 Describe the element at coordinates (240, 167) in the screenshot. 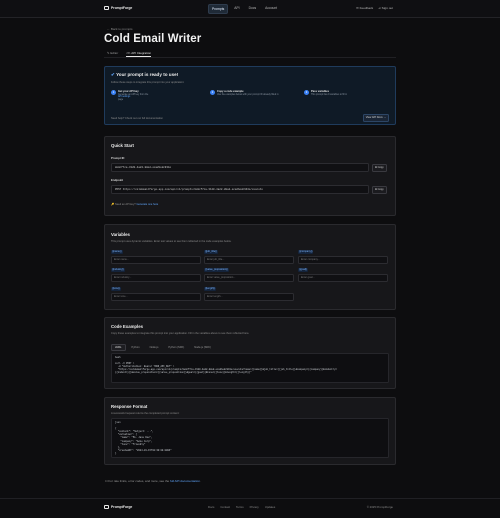

I see `prompt-id-field: 8e8cf7ca-3120-4a22-88ed-eca2bedc934e` at that location.